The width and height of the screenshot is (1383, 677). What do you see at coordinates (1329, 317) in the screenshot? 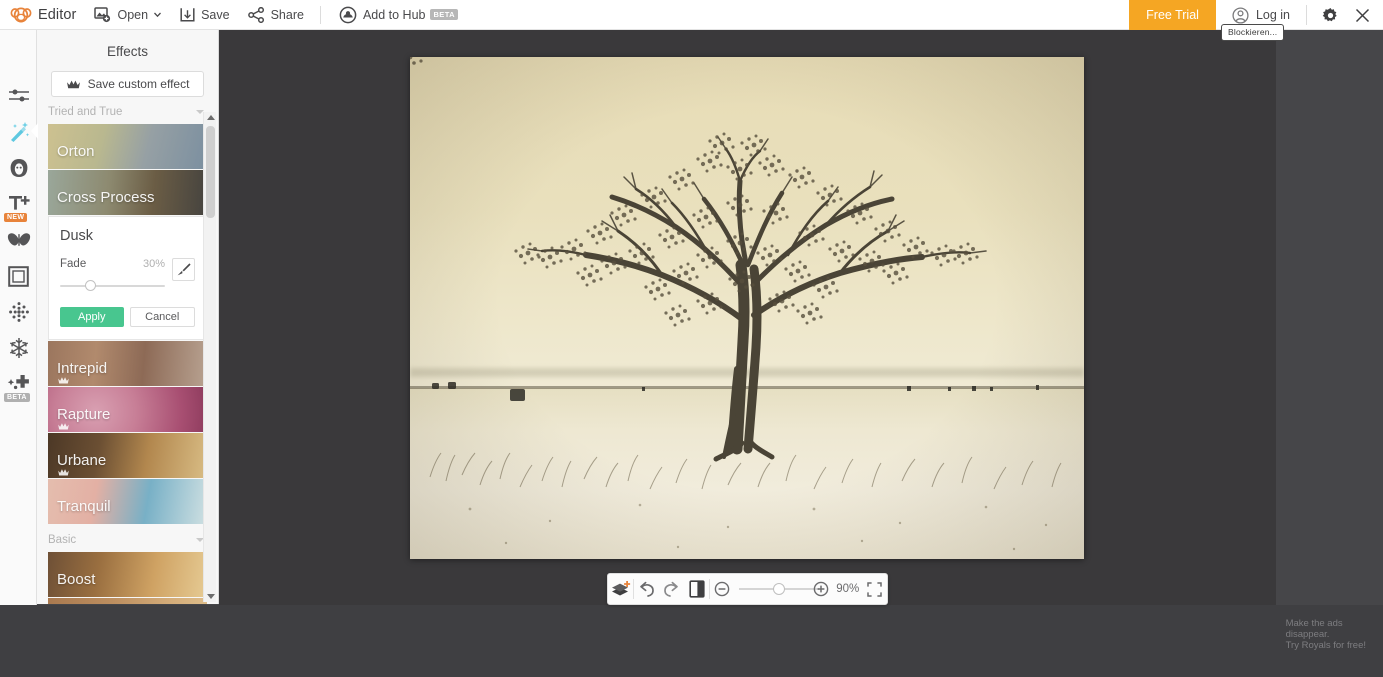
I see `canvas-side-fill` at bounding box center [1329, 317].